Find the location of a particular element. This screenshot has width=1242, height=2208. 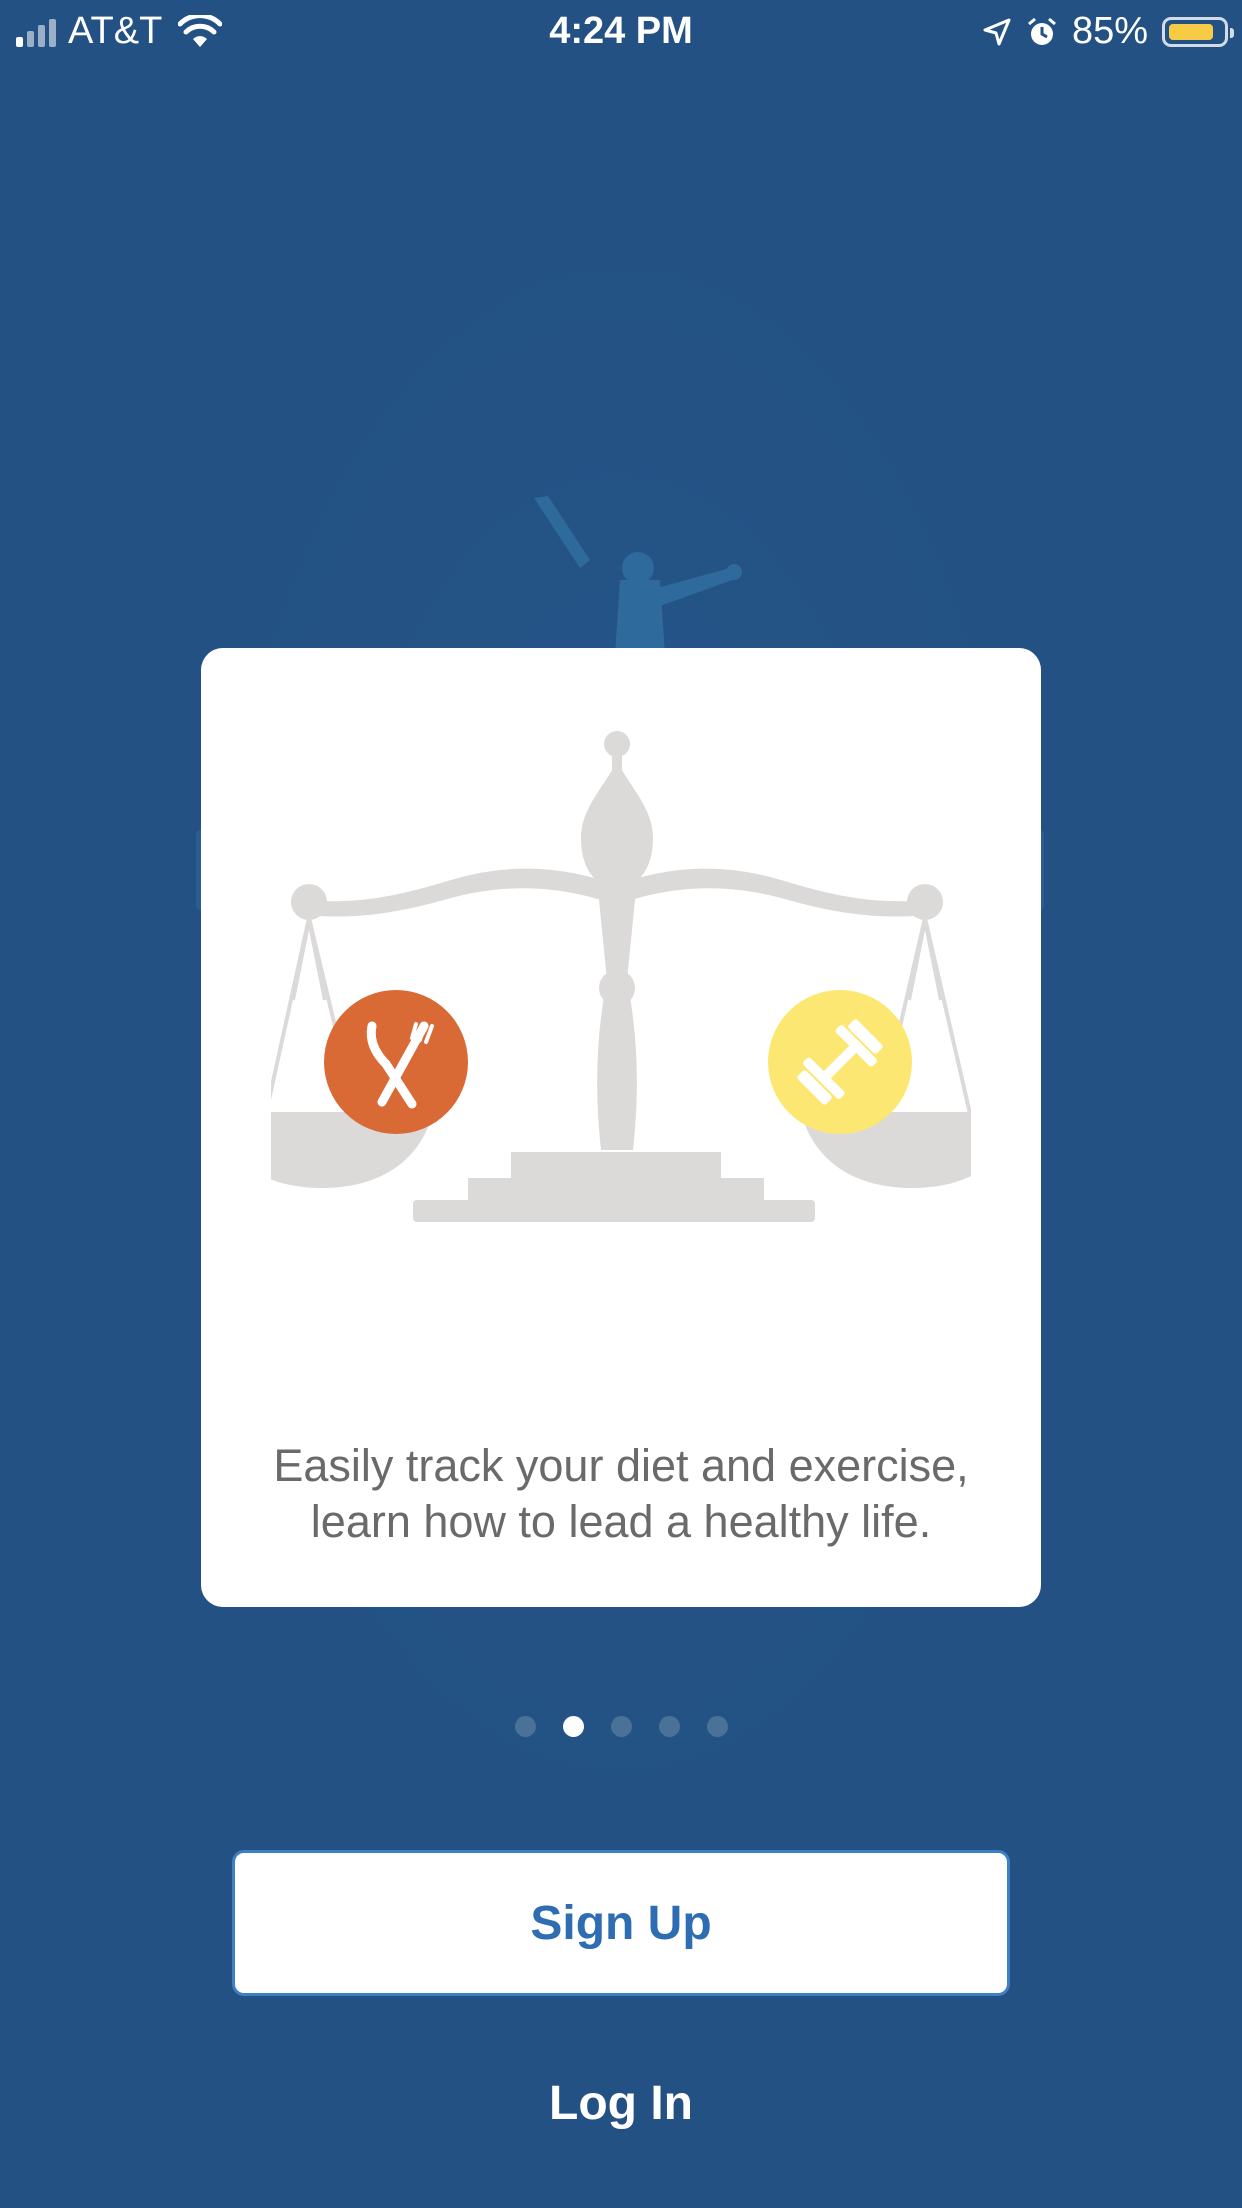

page-indicator is located at coordinates (621, 1726).